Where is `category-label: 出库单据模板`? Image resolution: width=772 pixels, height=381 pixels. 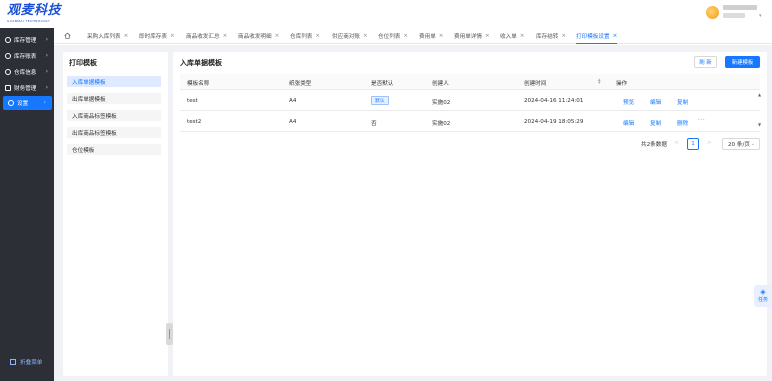 category-label: 出库单据模板 is located at coordinates (89, 99).